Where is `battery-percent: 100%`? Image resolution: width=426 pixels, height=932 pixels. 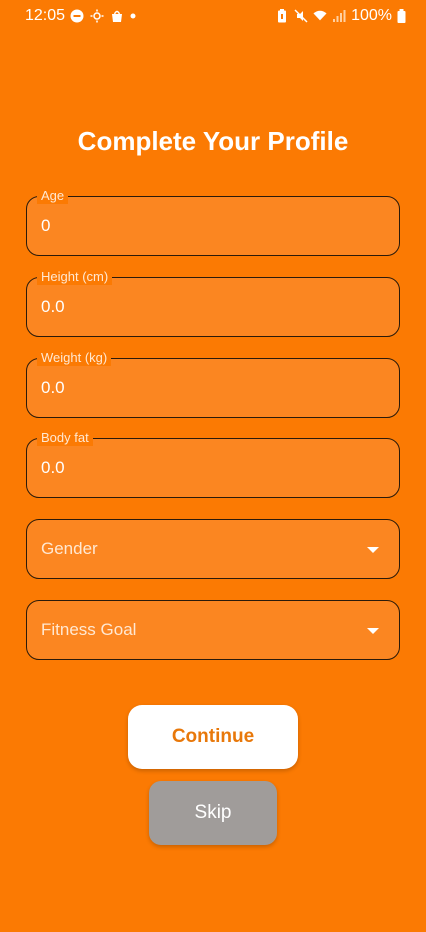 battery-percent: 100% is located at coordinates (371, 15).